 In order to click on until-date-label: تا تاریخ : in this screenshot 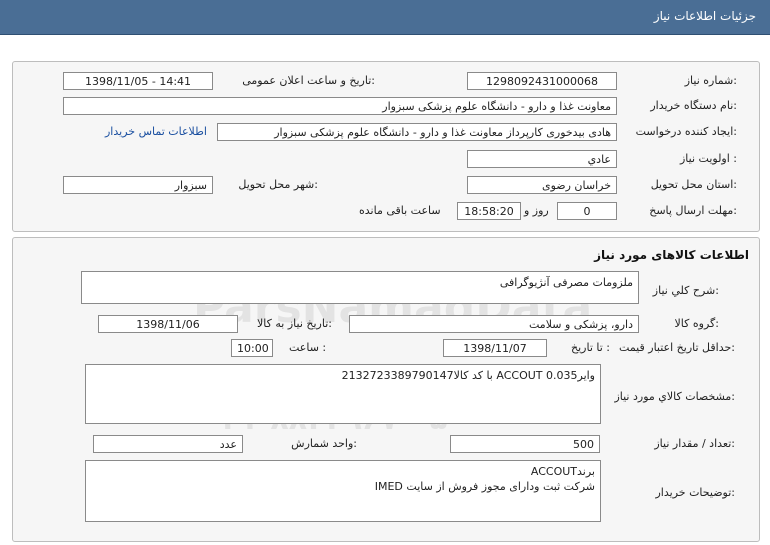, I will do `click(590, 347)`.